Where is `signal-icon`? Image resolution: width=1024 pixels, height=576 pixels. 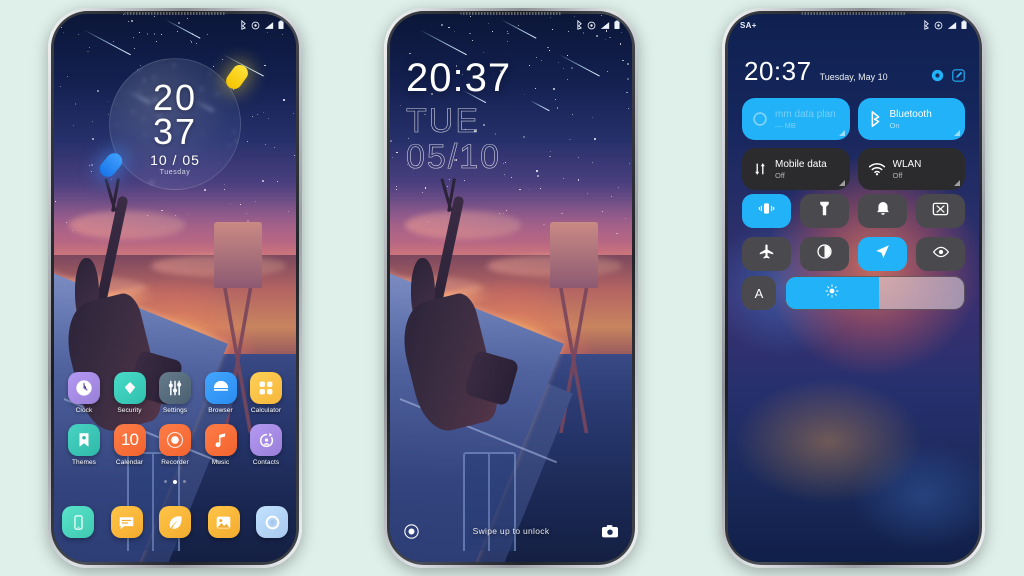 signal-icon is located at coordinates (269, 25).